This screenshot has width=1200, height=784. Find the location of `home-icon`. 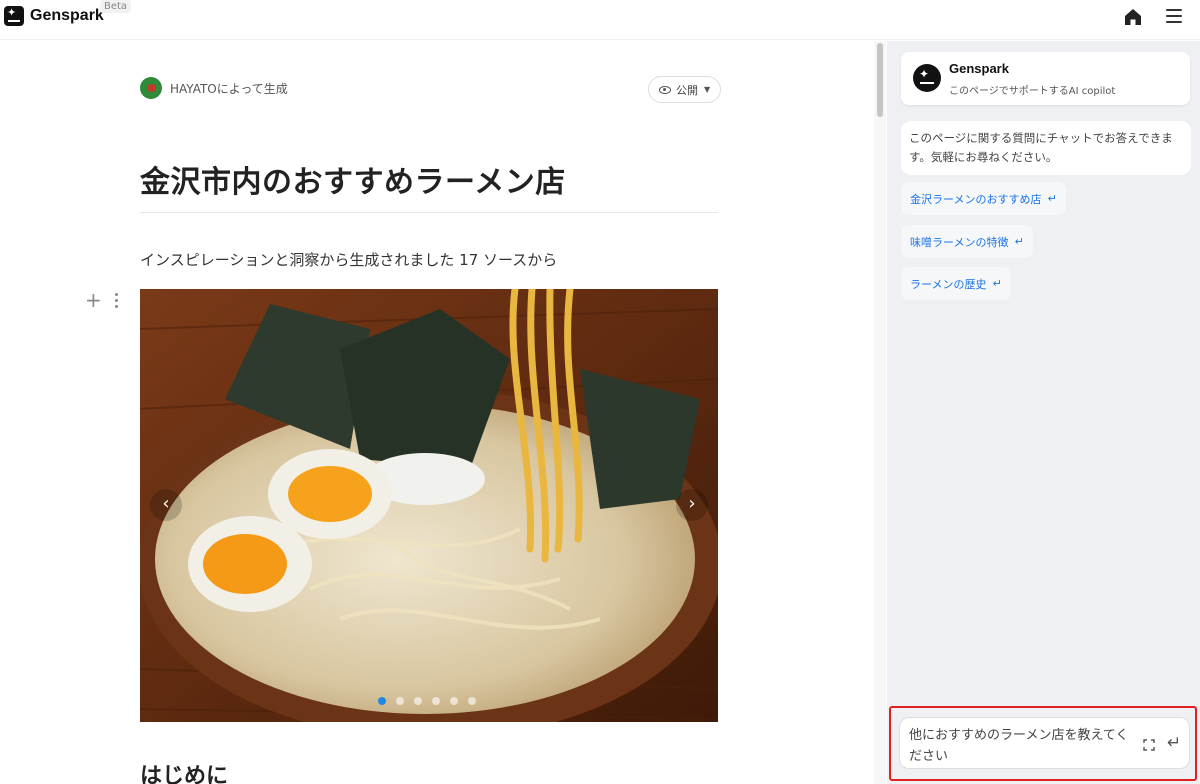

home-icon is located at coordinates (1133, 17).